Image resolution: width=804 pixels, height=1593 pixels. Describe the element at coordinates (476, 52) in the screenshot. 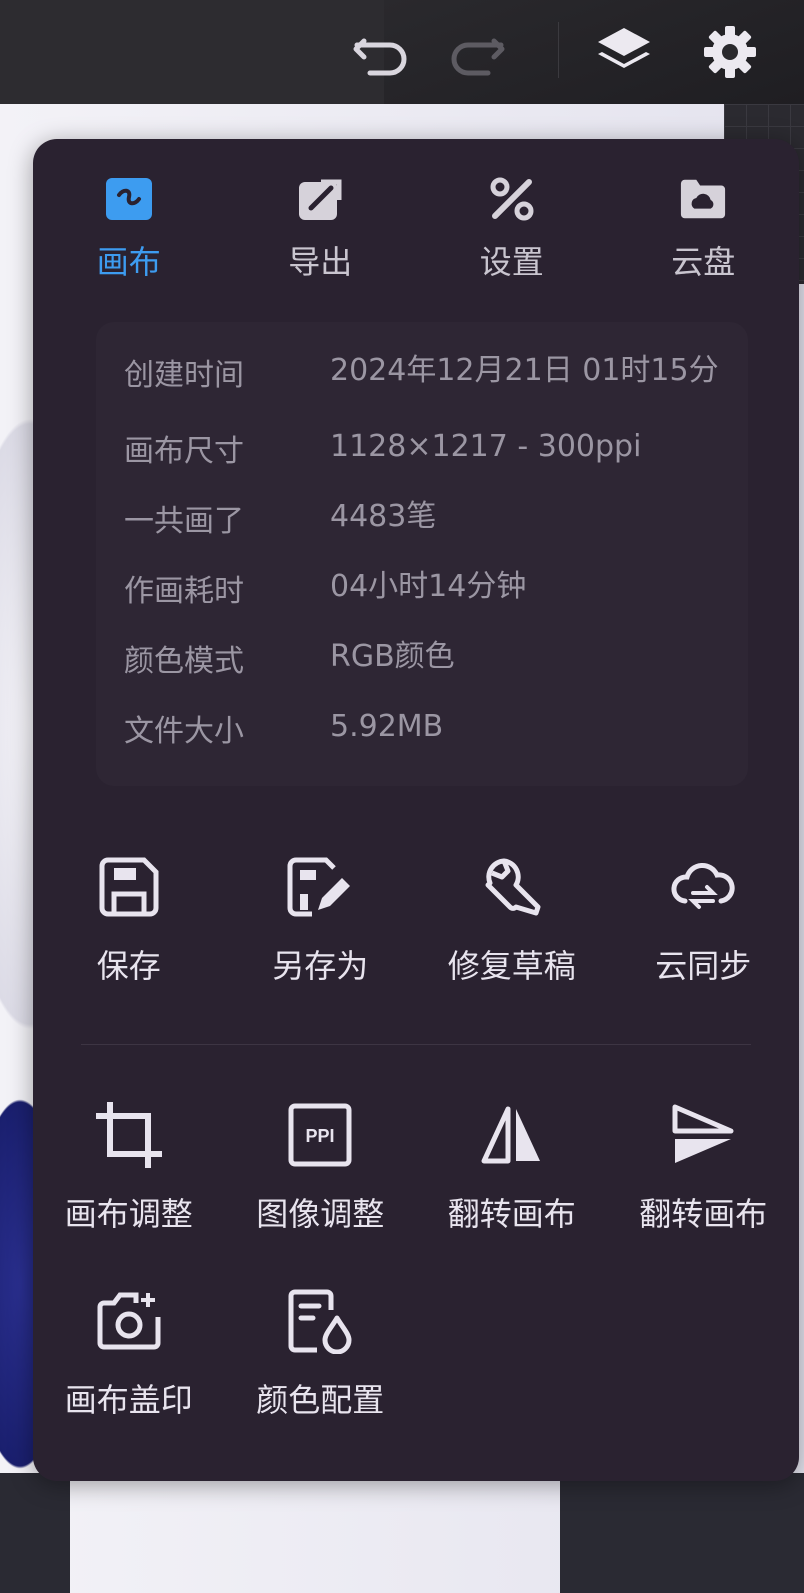

I see `redo-icon` at that location.